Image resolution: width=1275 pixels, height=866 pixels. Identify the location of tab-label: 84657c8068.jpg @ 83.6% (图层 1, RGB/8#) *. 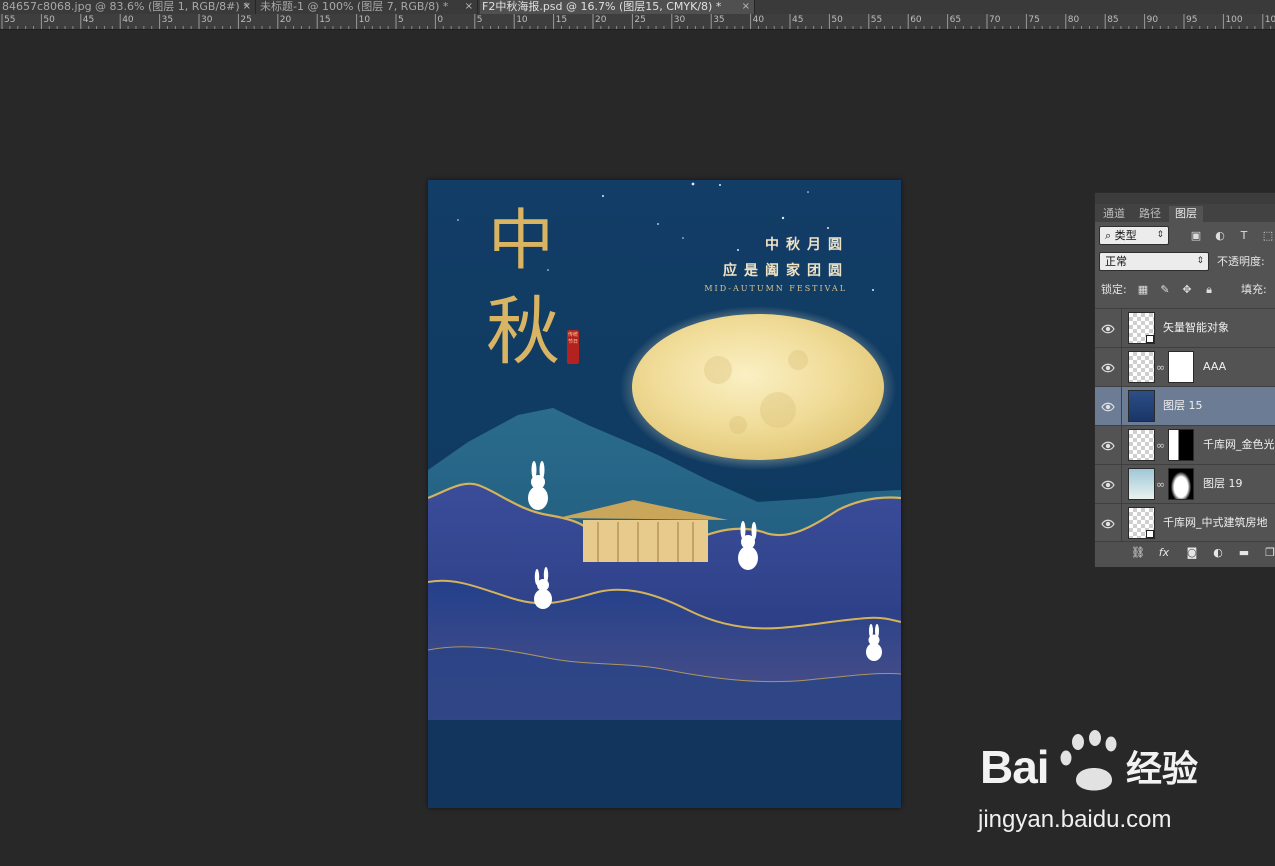
(125, 6).